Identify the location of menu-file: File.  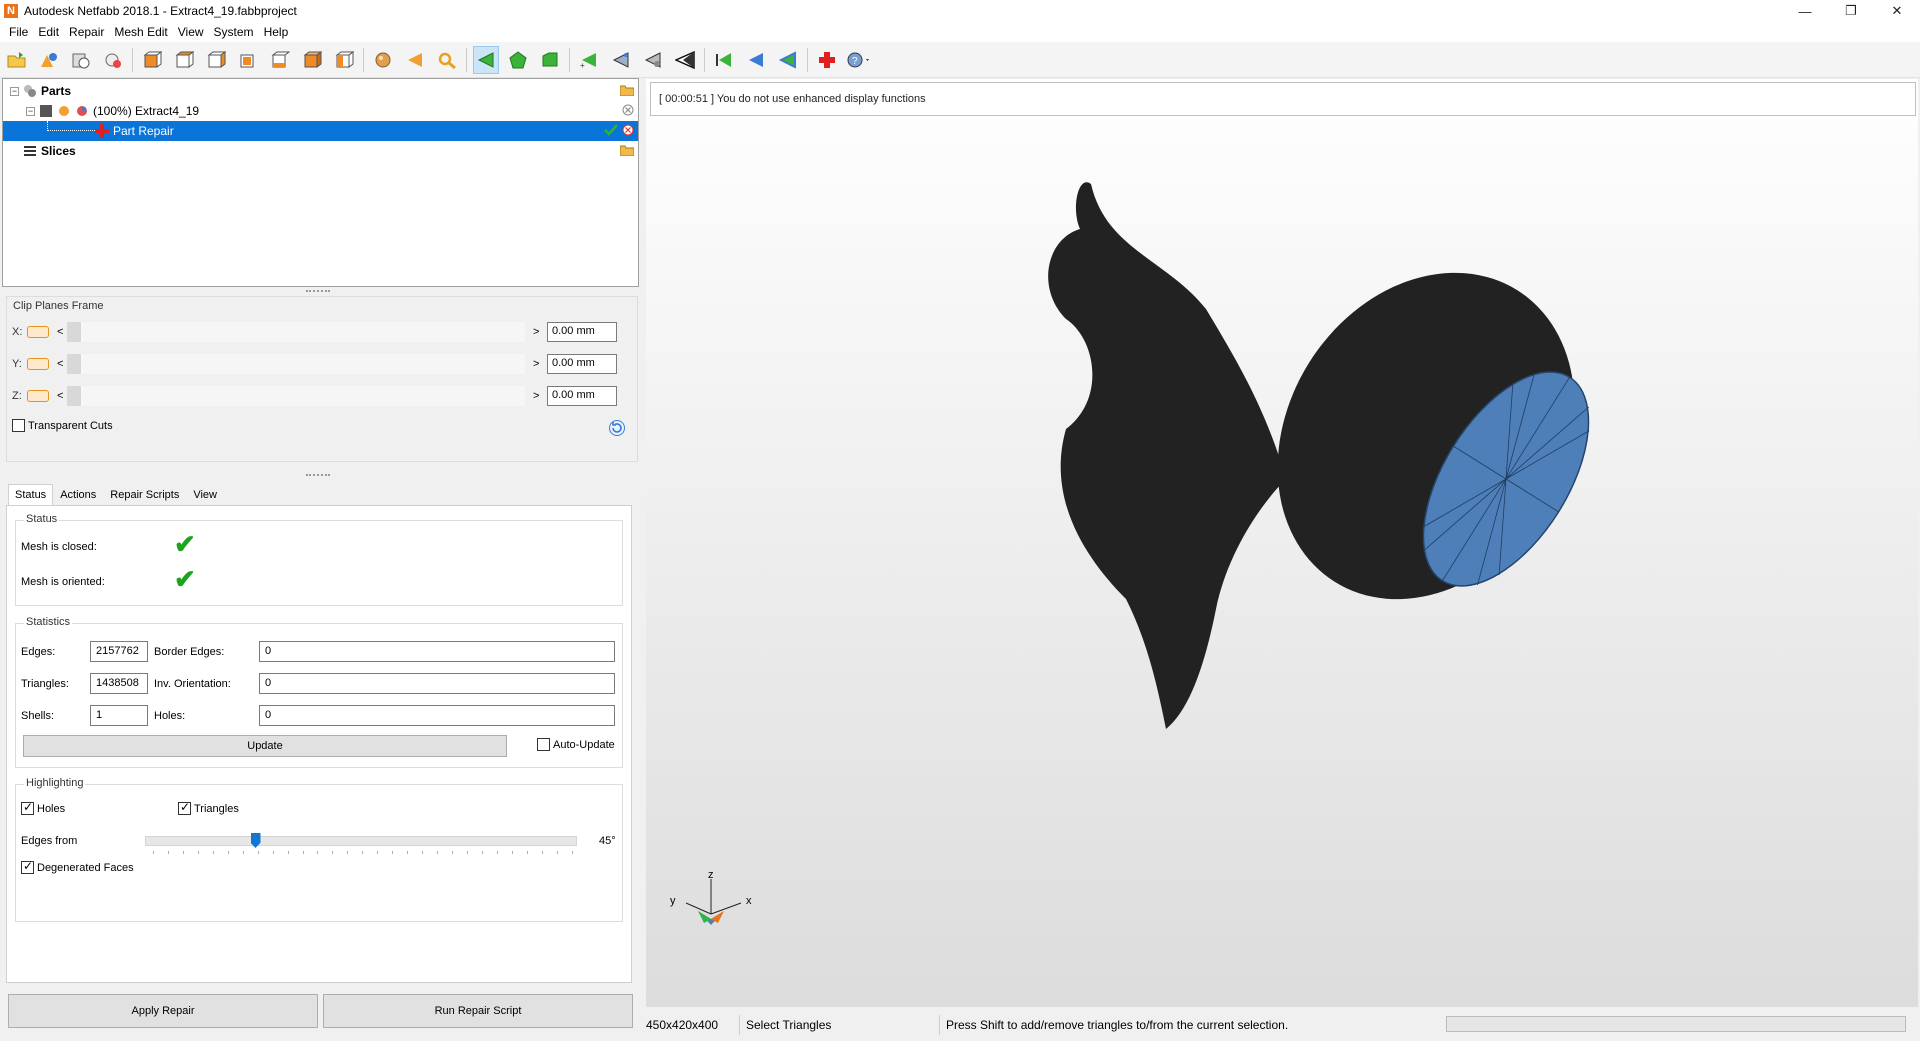
(18, 32).